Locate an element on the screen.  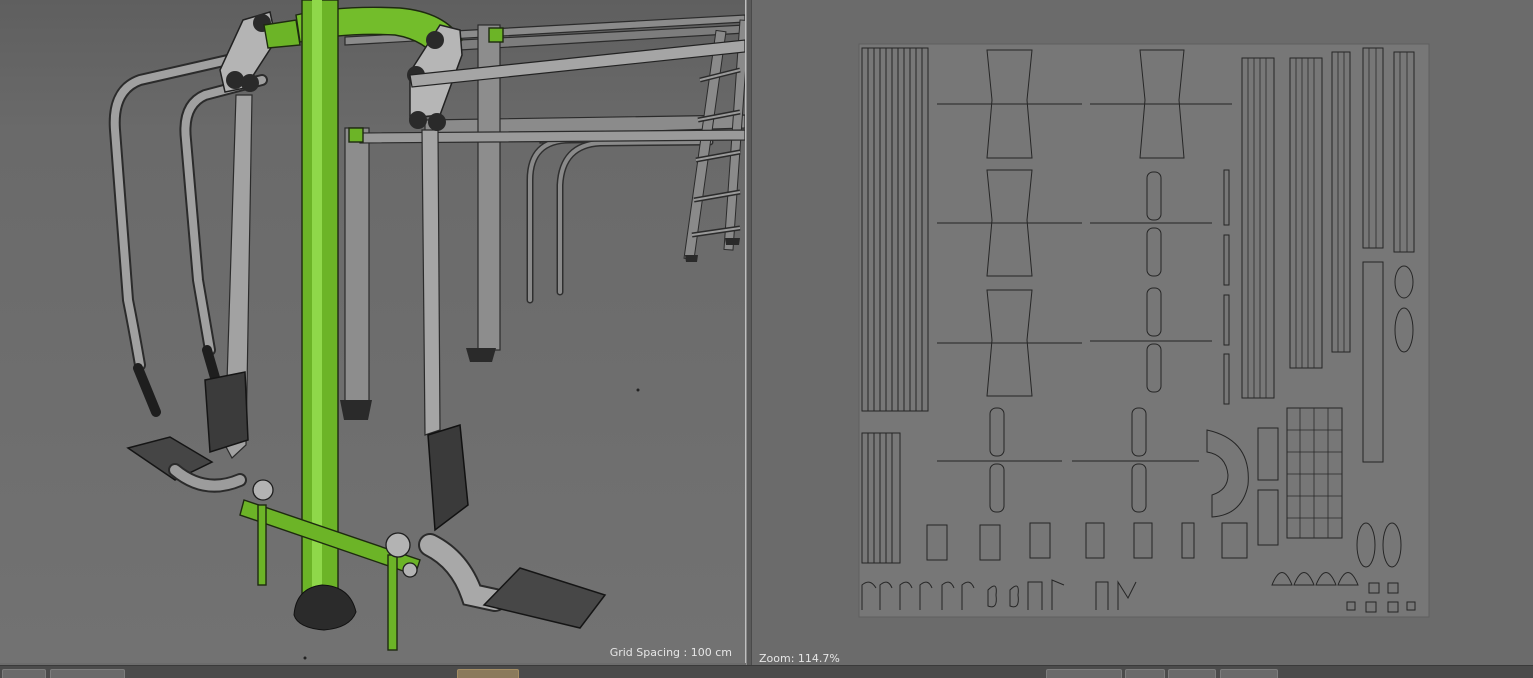
zoom-readout: Zoom: 114.7% is located at coordinates (799, 658).